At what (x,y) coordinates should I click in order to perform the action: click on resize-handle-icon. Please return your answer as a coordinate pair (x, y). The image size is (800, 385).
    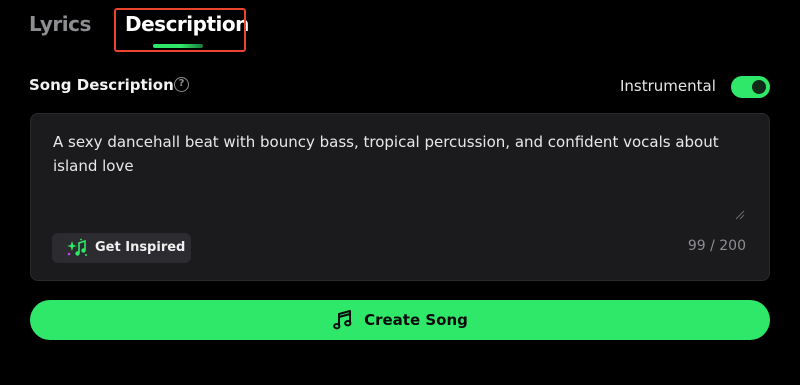
    Looking at the image, I should click on (740, 215).